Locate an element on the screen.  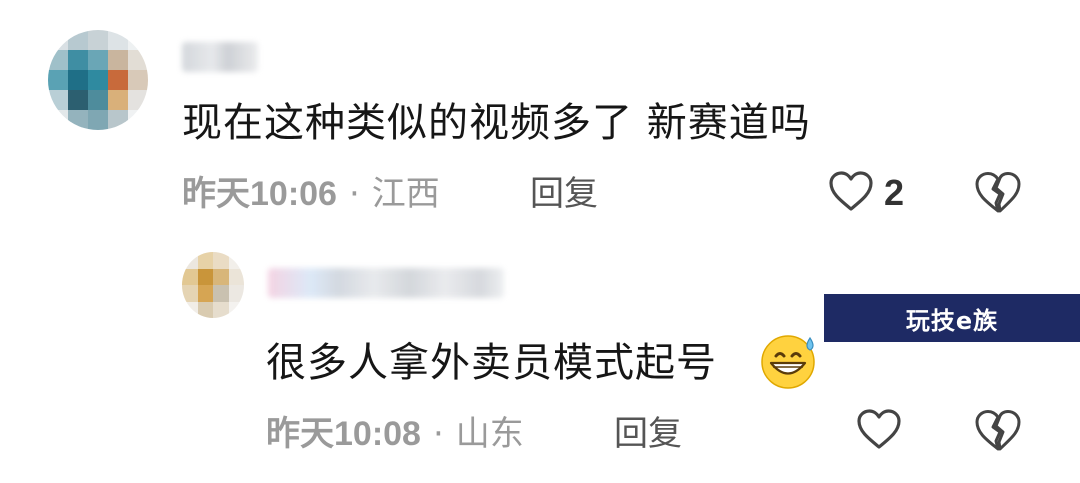
comment-text: 现在这种类似的视频多了 新赛道吗 is located at coordinates (496, 123).